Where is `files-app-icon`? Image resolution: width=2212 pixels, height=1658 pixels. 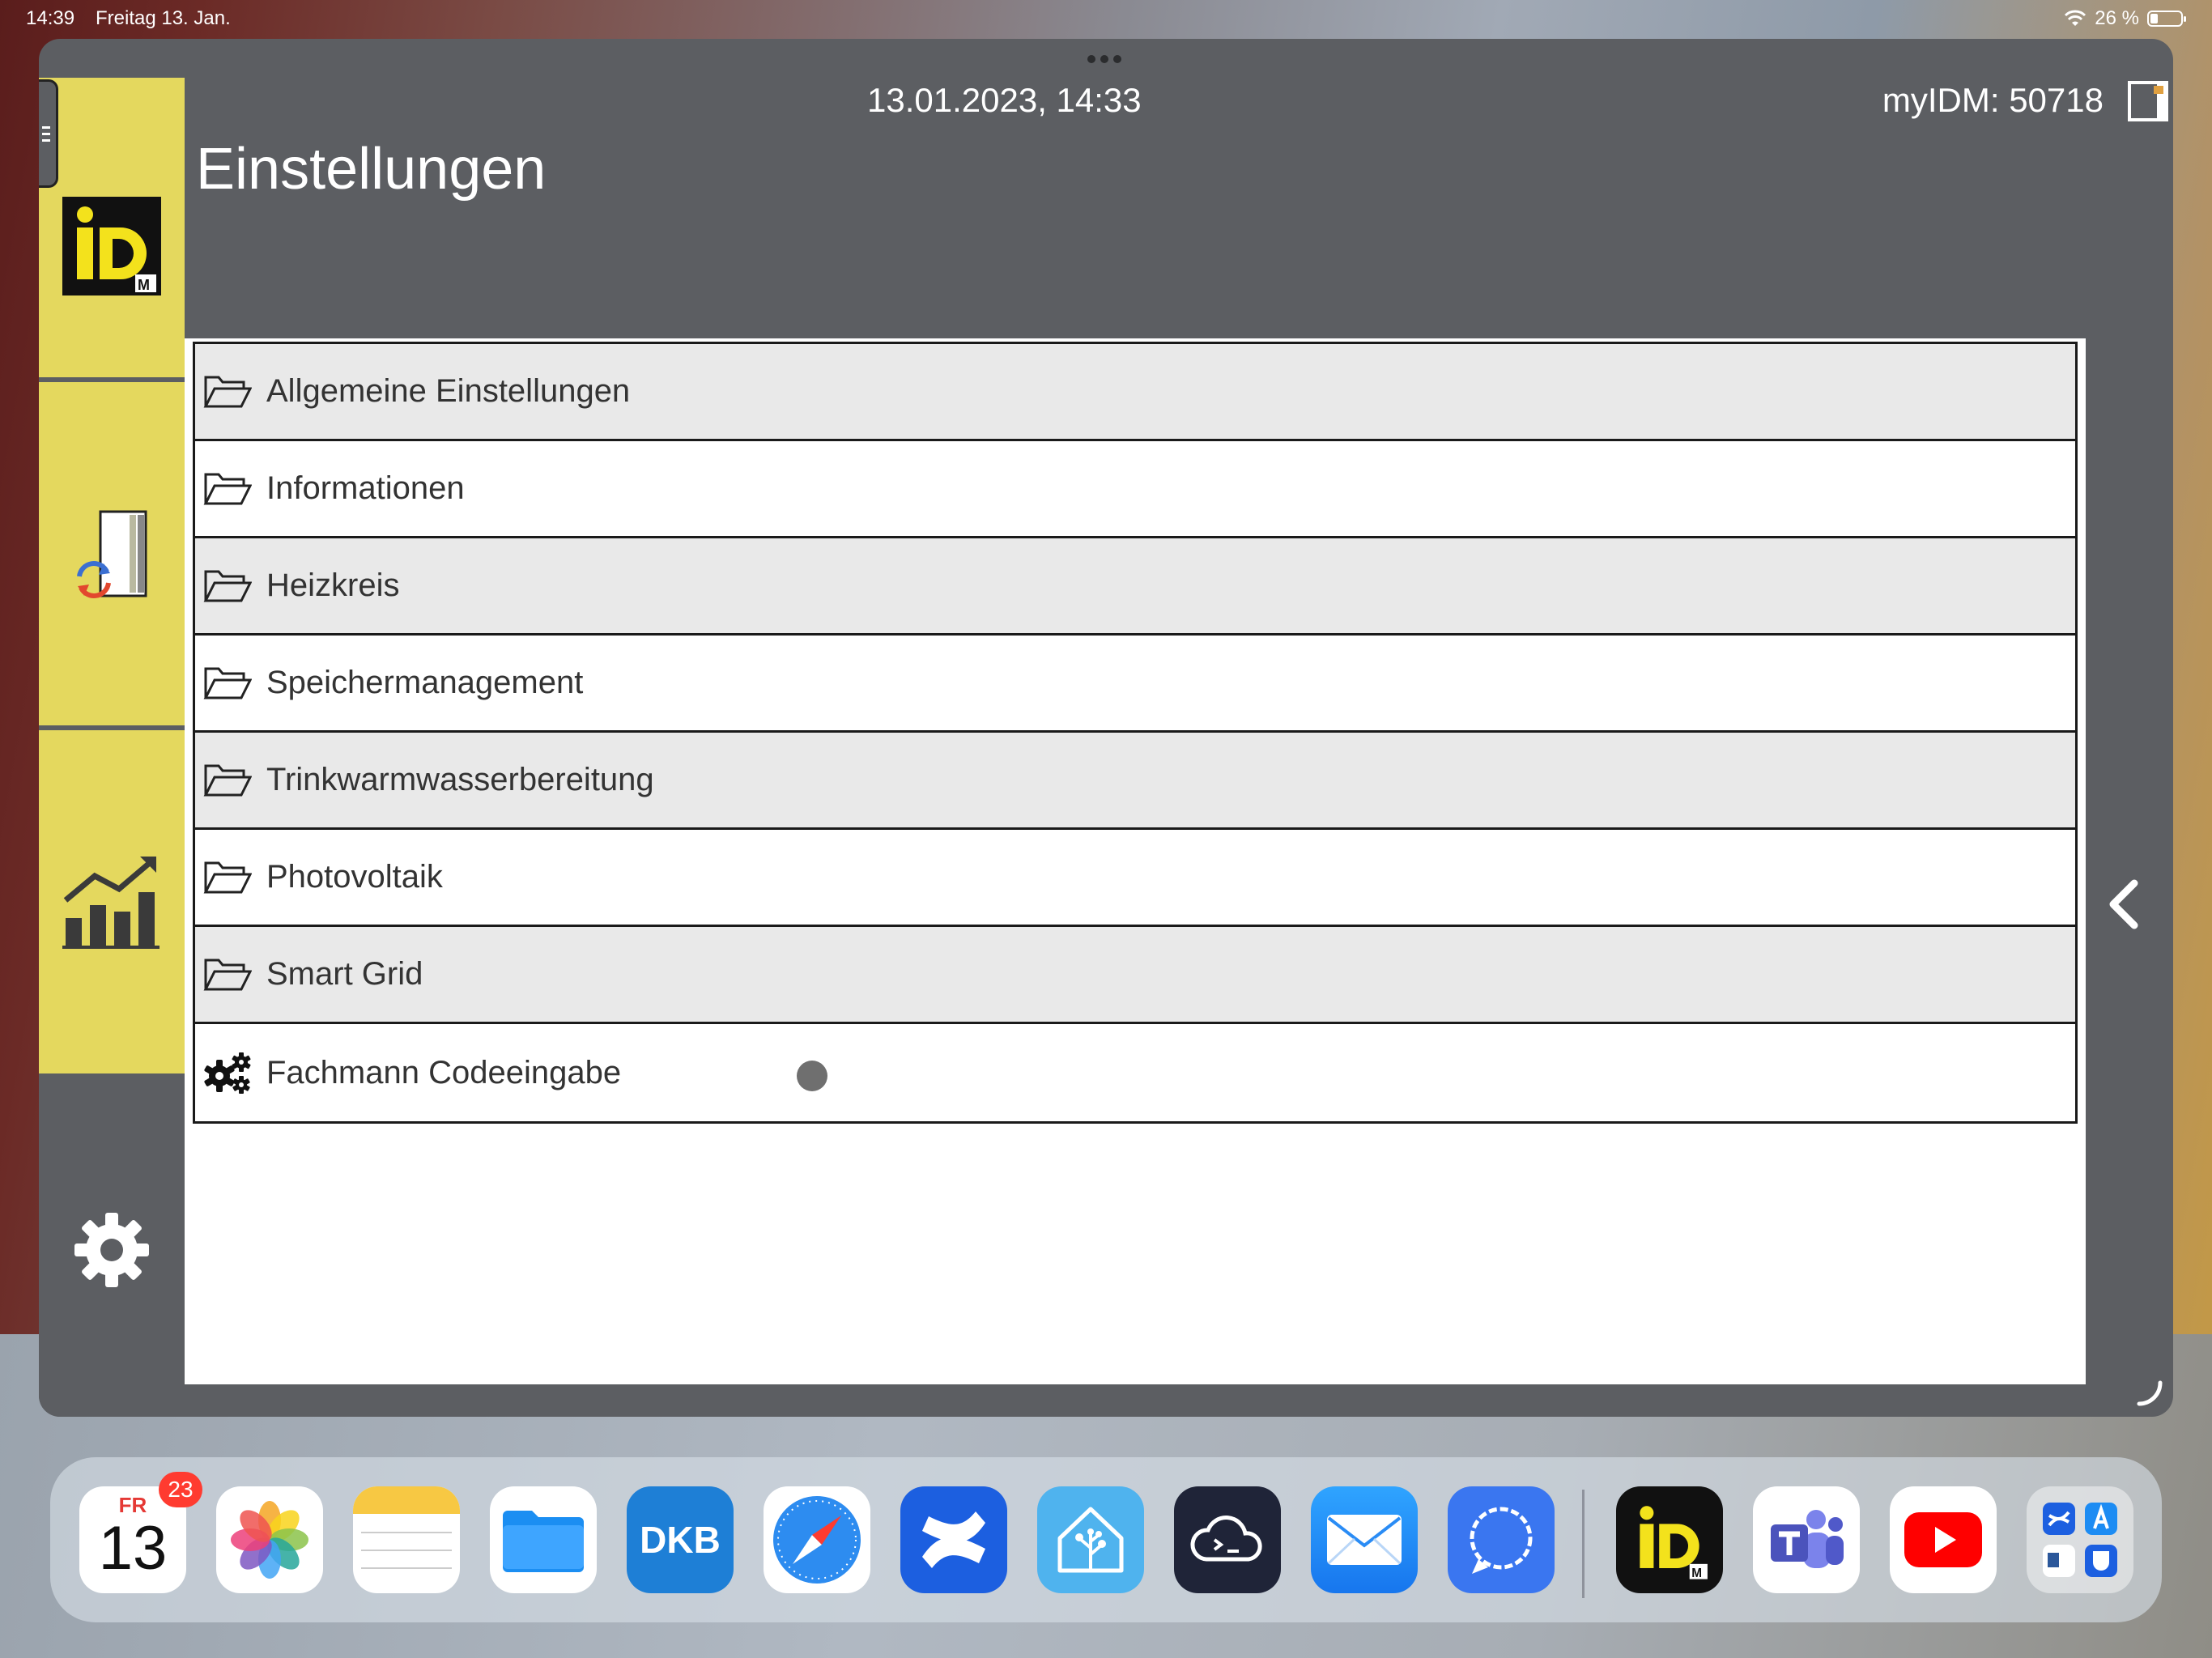
files-app-icon is located at coordinates (543, 1539).